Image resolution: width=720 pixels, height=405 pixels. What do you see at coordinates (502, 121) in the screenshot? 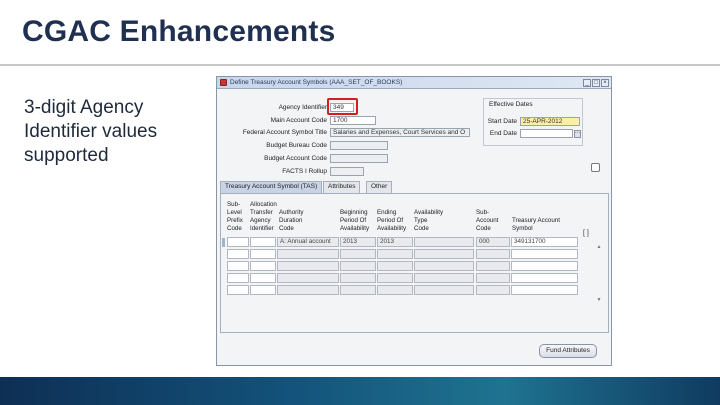
I see `start-date-label: Start Date` at bounding box center [502, 121].